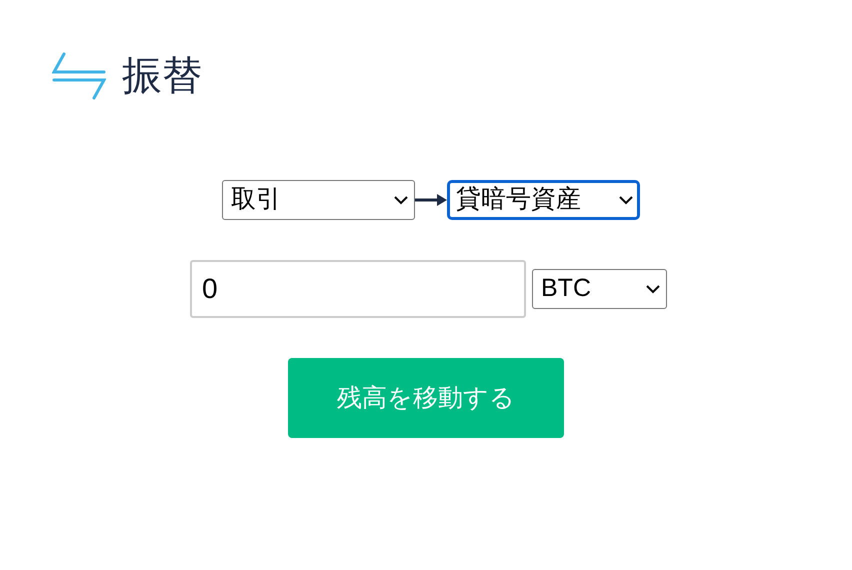 Image resolution: width=852 pixels, height=570 pixels. Describe the element at coordinates (599, 289) in the screenshot. I see `currency-select: BTC` at that location.